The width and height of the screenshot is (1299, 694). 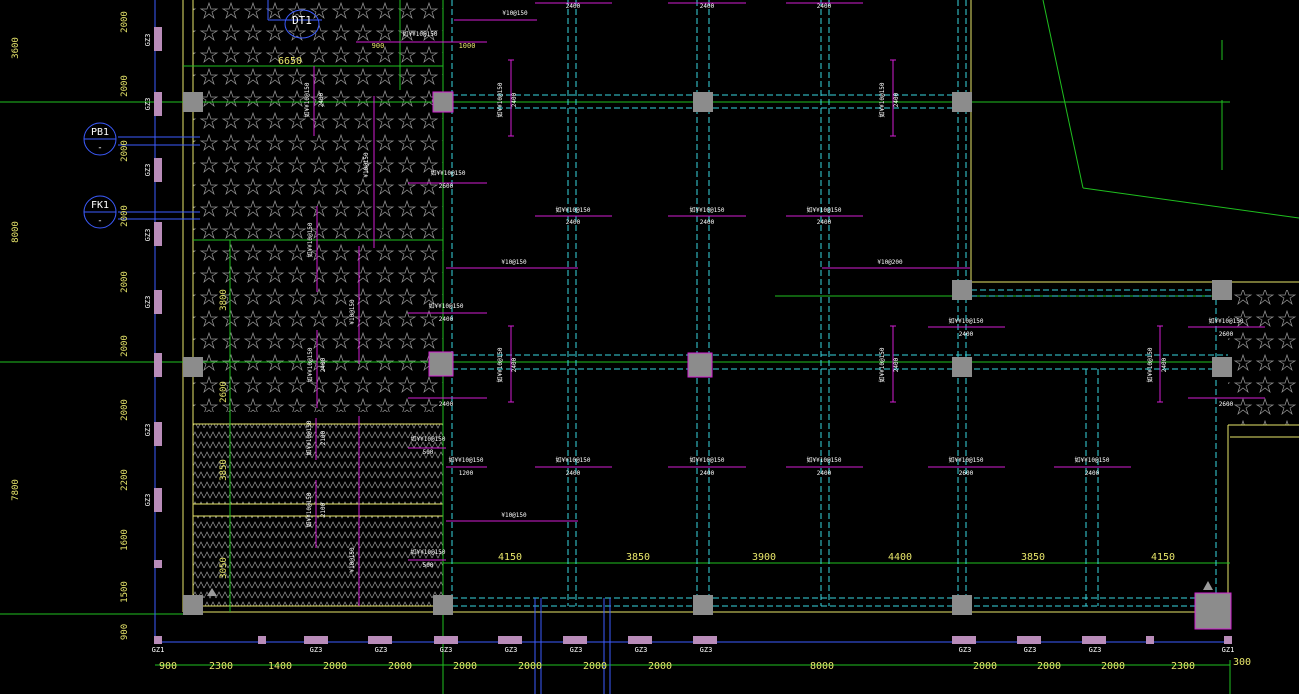 I want to click on dim-interior: 3850, so click(x=638, y=557).